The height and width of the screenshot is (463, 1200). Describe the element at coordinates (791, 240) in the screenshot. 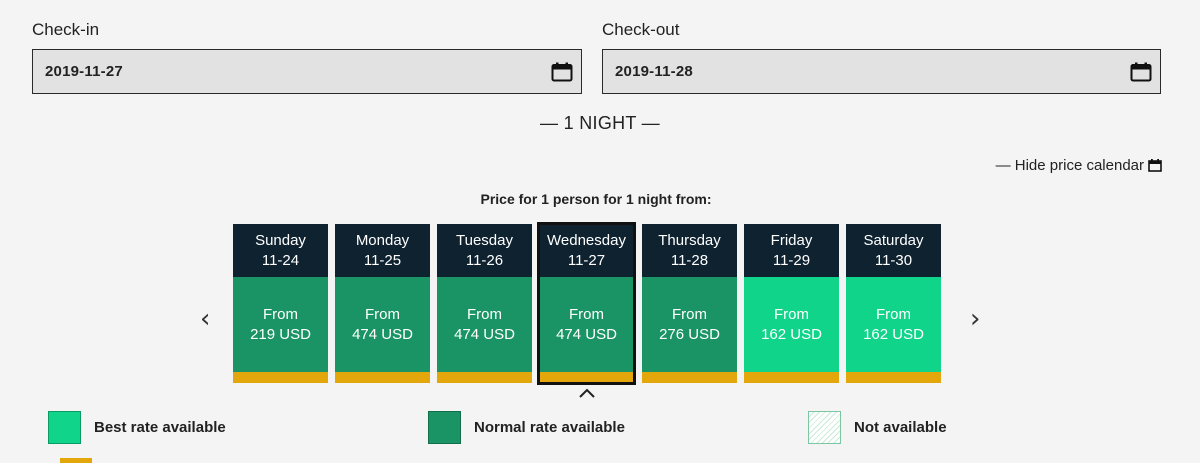

I see `day-name: Friday` at that location.